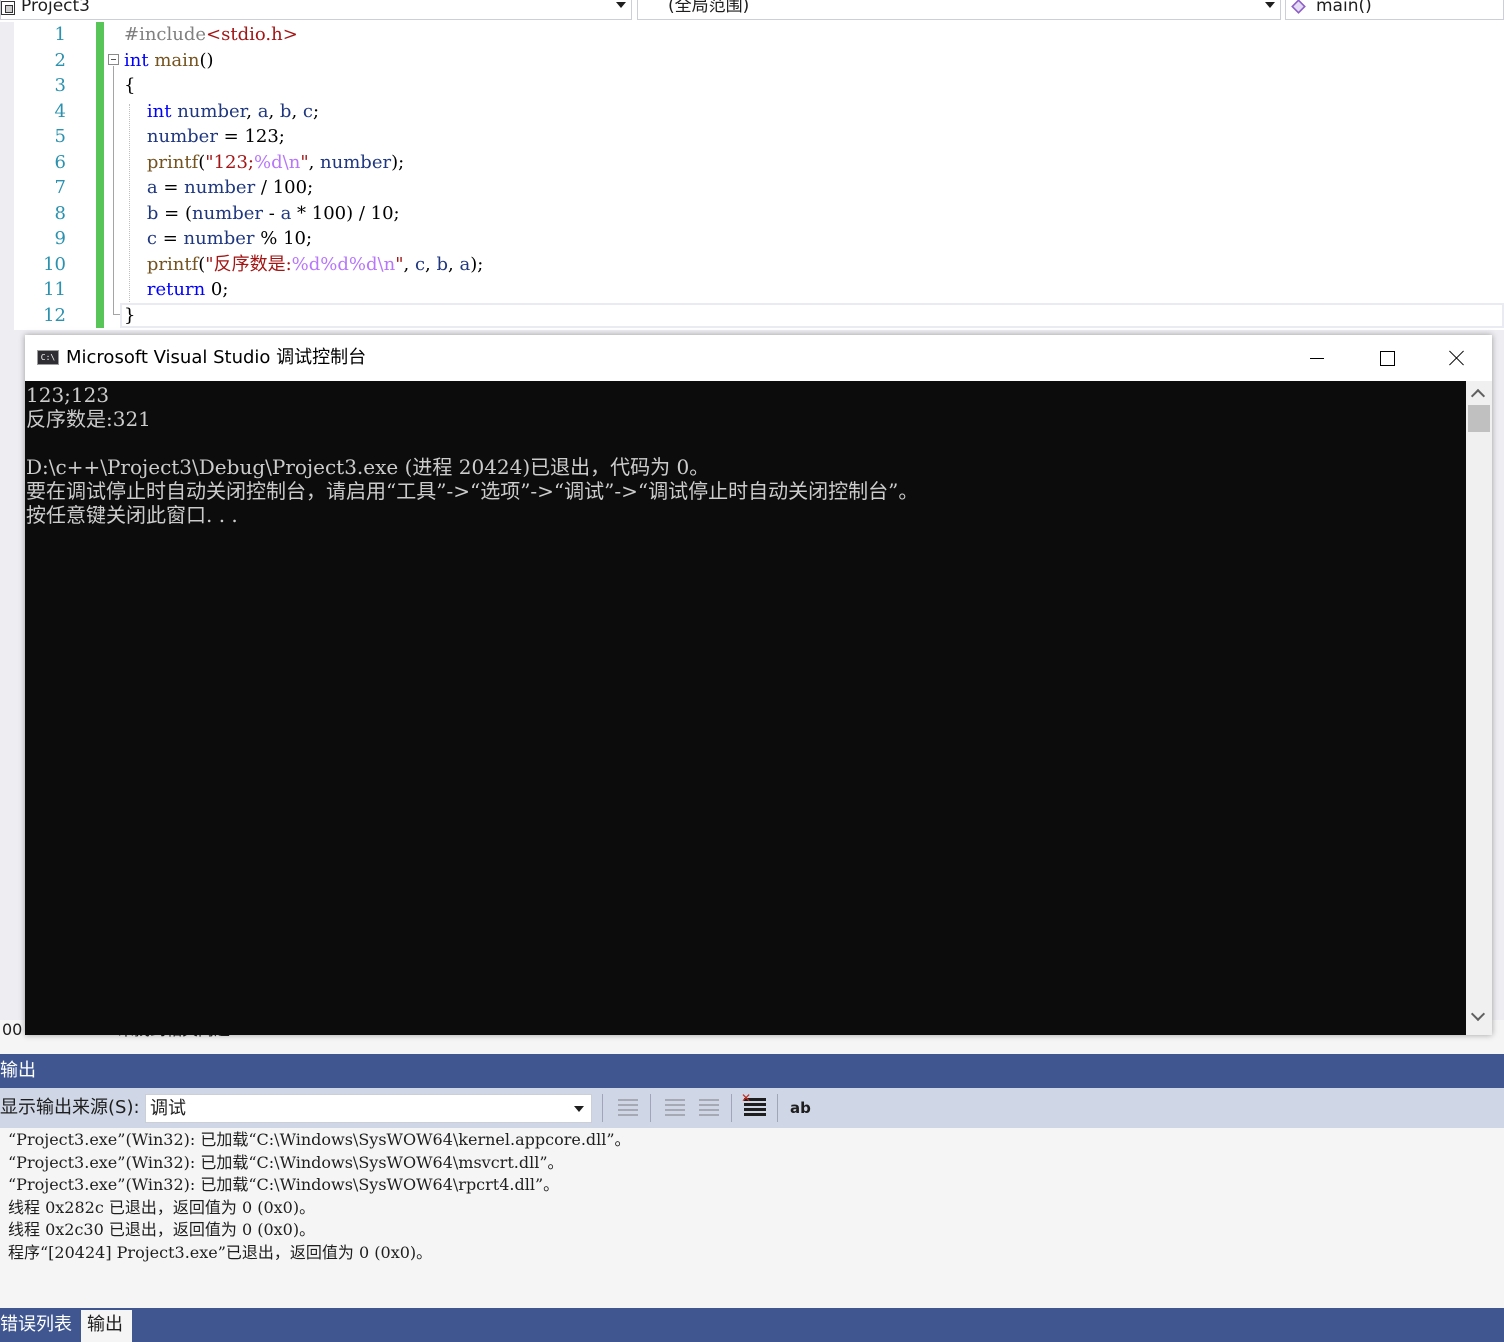  I want to click on code-line-9: c = number % 10;, so click(303, 239).